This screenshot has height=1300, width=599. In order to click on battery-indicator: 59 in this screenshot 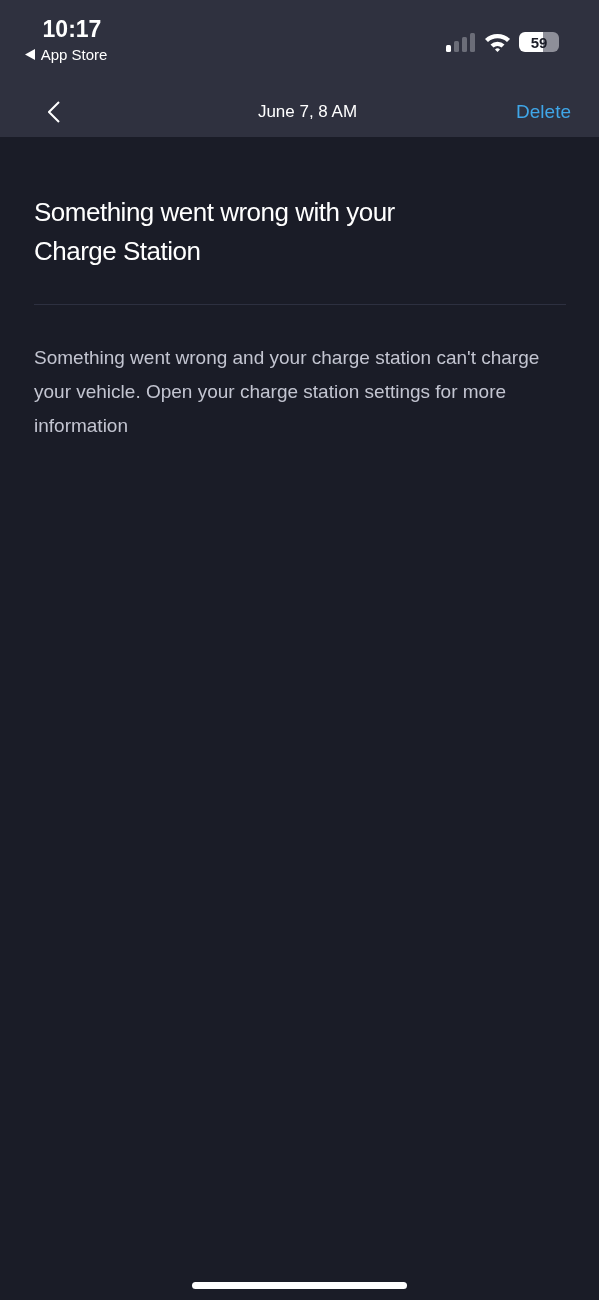, I will do `click(539, 42)`.